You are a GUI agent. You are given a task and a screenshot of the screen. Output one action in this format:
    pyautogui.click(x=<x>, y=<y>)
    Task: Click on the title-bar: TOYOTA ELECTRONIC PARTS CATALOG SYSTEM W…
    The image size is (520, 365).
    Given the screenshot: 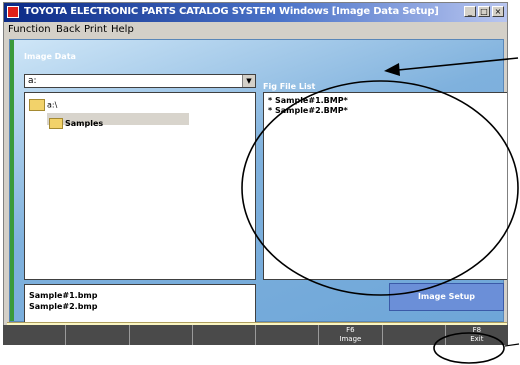 What is the action you would take?
    pyautogui.click(x=255, y=12)
    